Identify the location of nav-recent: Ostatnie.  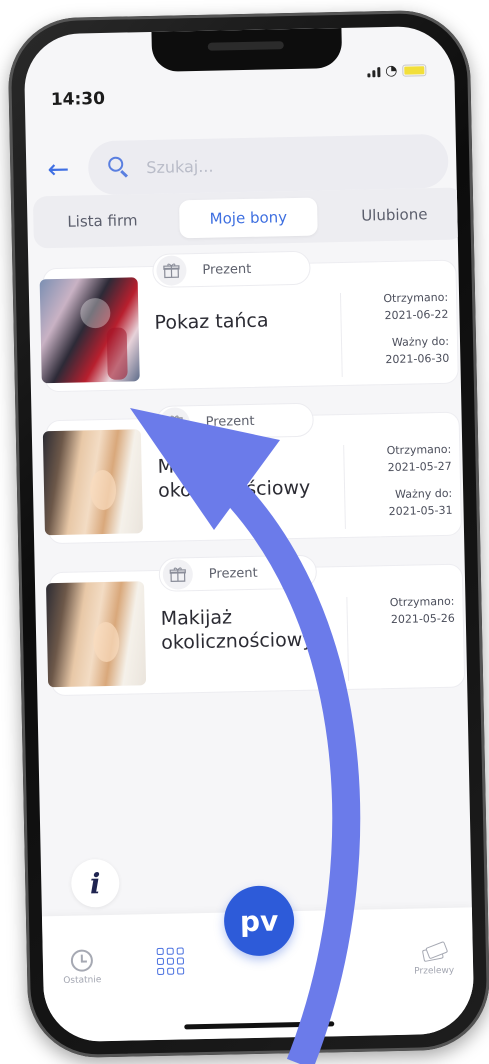
(82, 967).